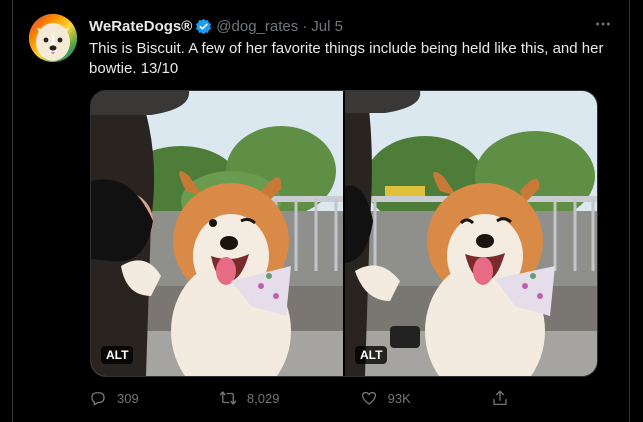  Describe the element at coordinates (304, 398) in the screenshot. I see `action-bar: 309 8,029 93K` at that location.